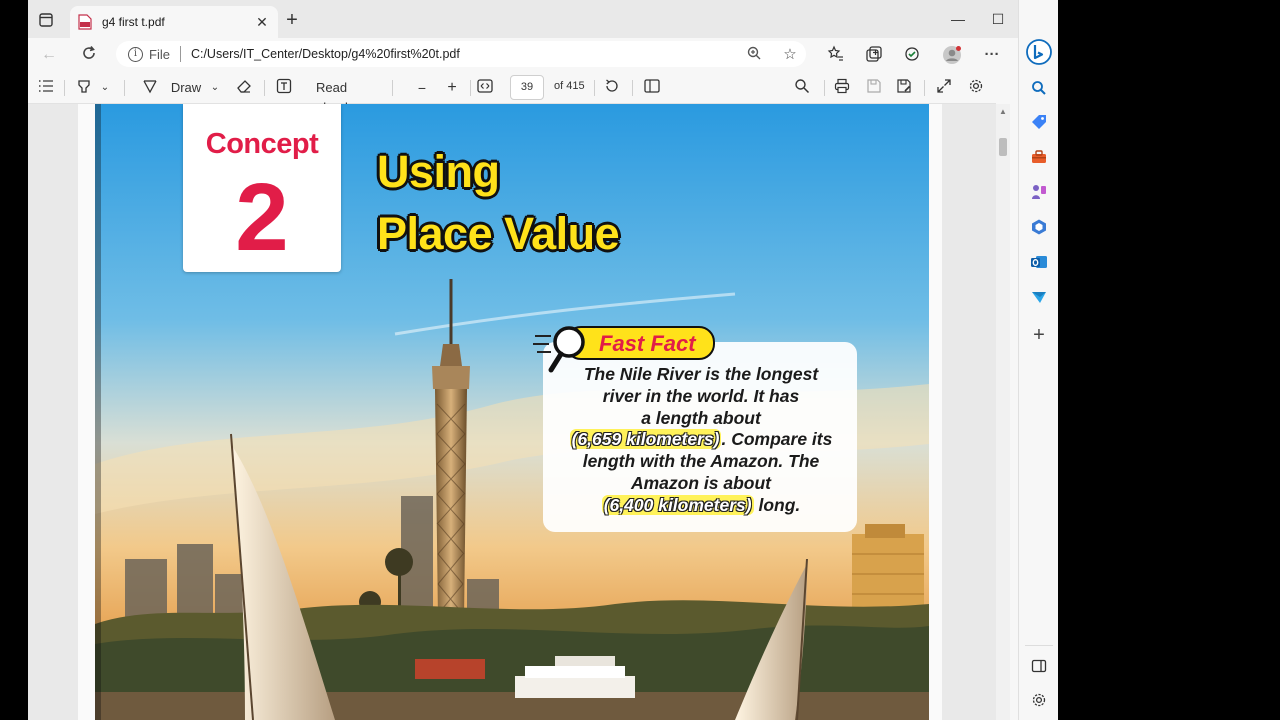  I want to click on fact-line-rest: . Compare its, so click(777, 439).